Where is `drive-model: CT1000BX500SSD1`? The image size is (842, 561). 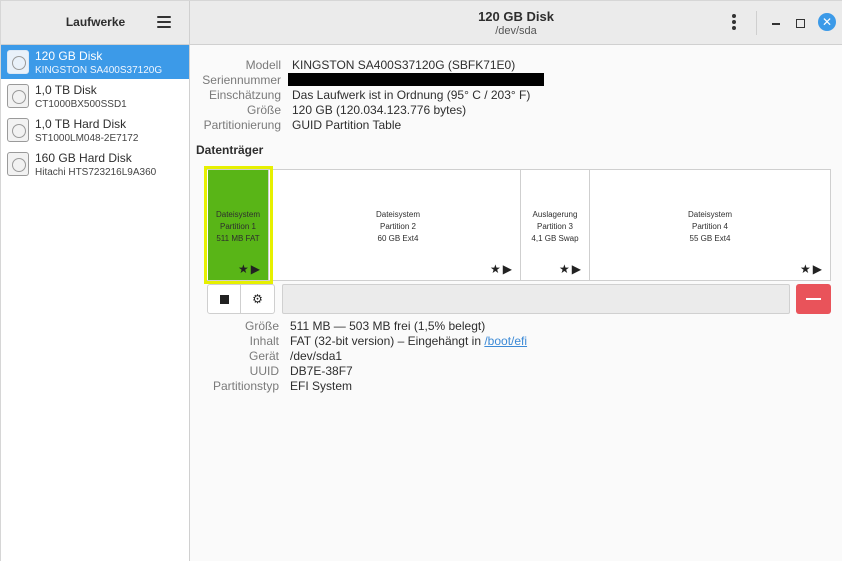
drive-model: CT1000BX500SSD1 is located at coordinates (81, 104).